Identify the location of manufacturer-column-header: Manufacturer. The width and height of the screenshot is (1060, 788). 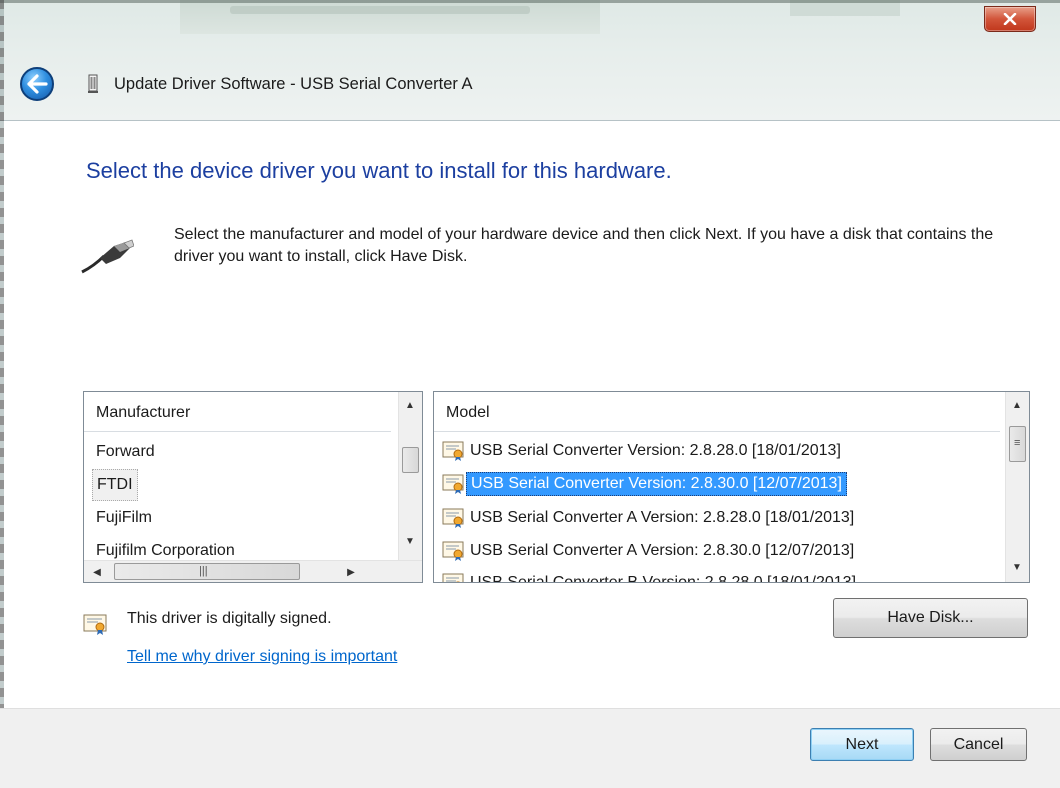
(237, 412).